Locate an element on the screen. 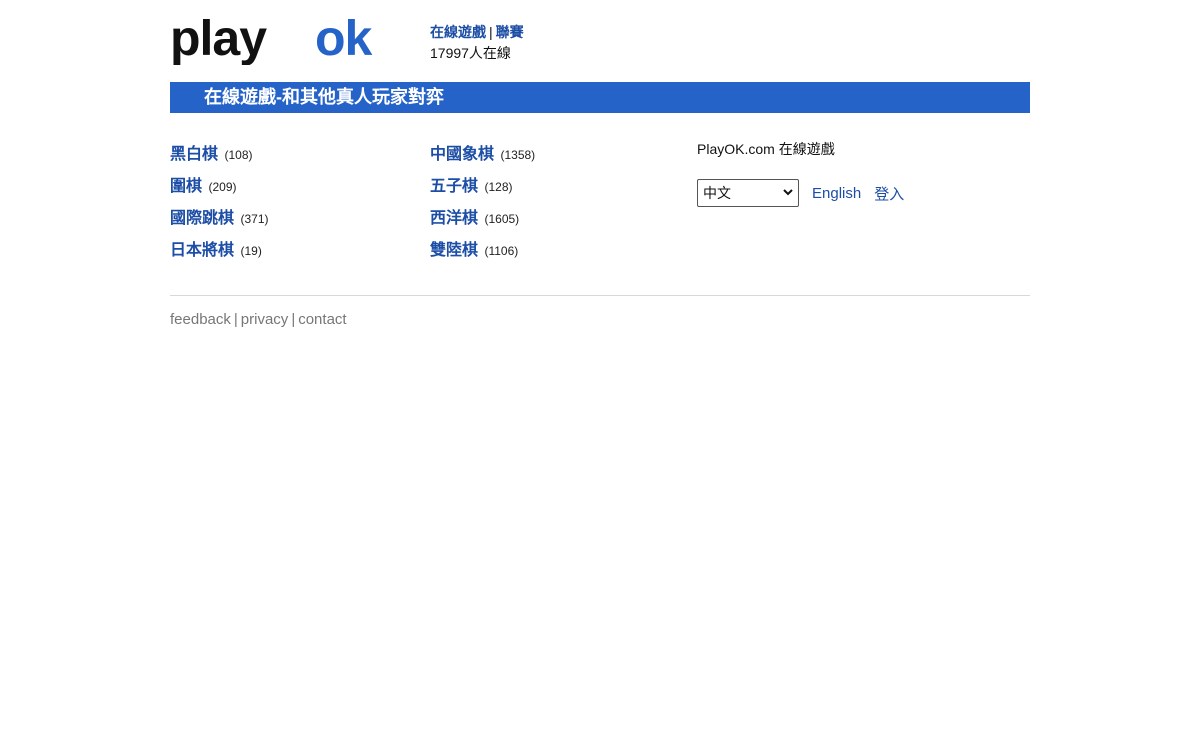 This screenshot has width=1200, height=740. divider is located at coordinates (600, 295).